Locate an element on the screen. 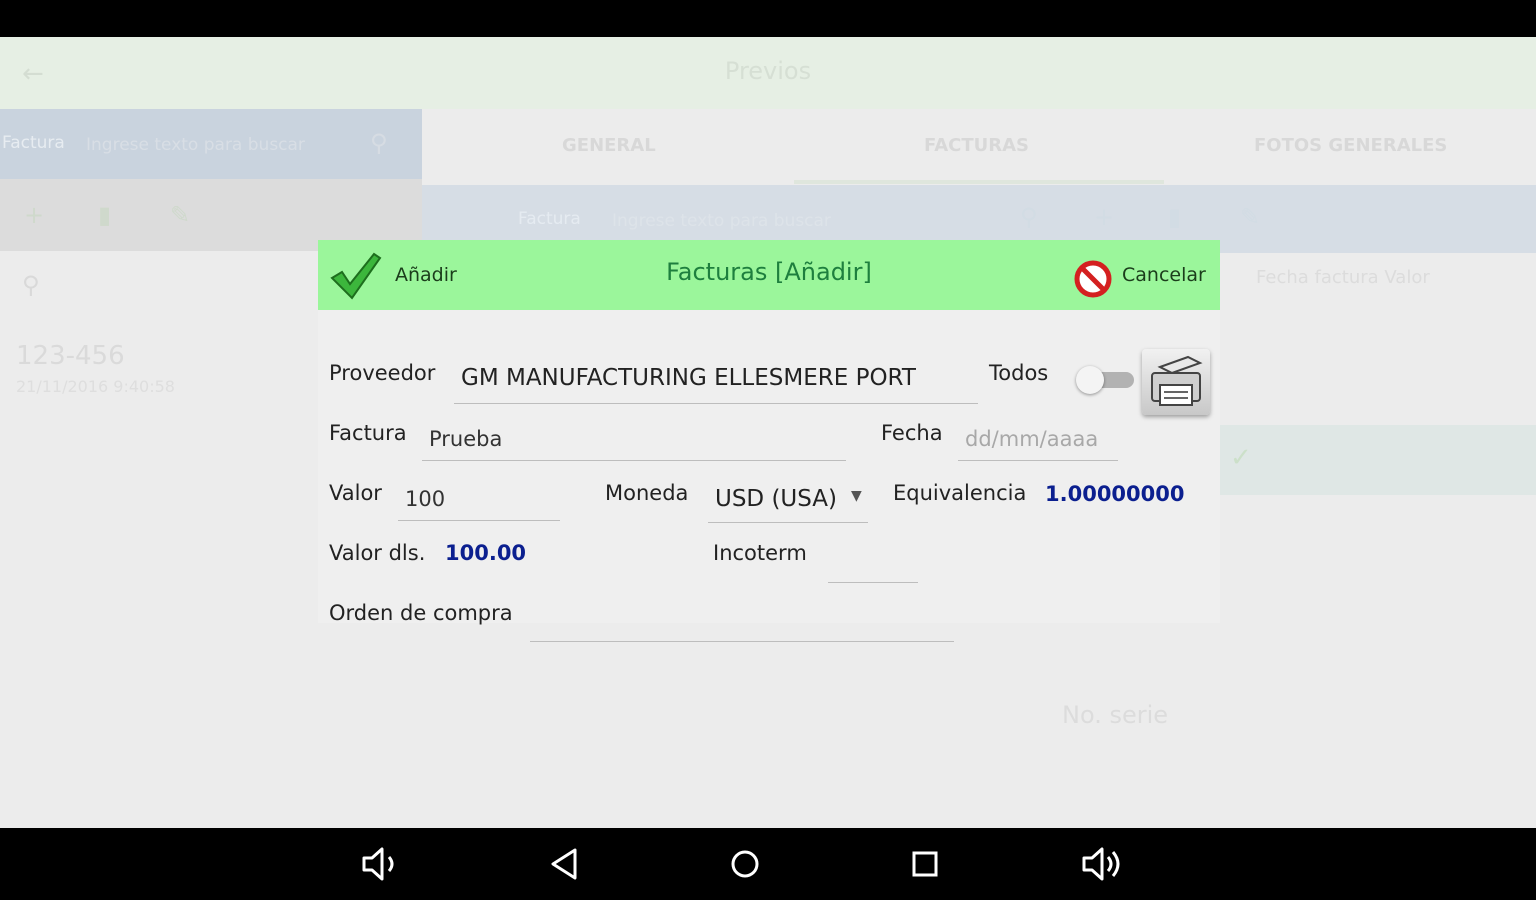 Image resolution: width=1536 pixels, height=900 pixels. cancel-button-label: Cancelar is located at coordinates (1164, 275).